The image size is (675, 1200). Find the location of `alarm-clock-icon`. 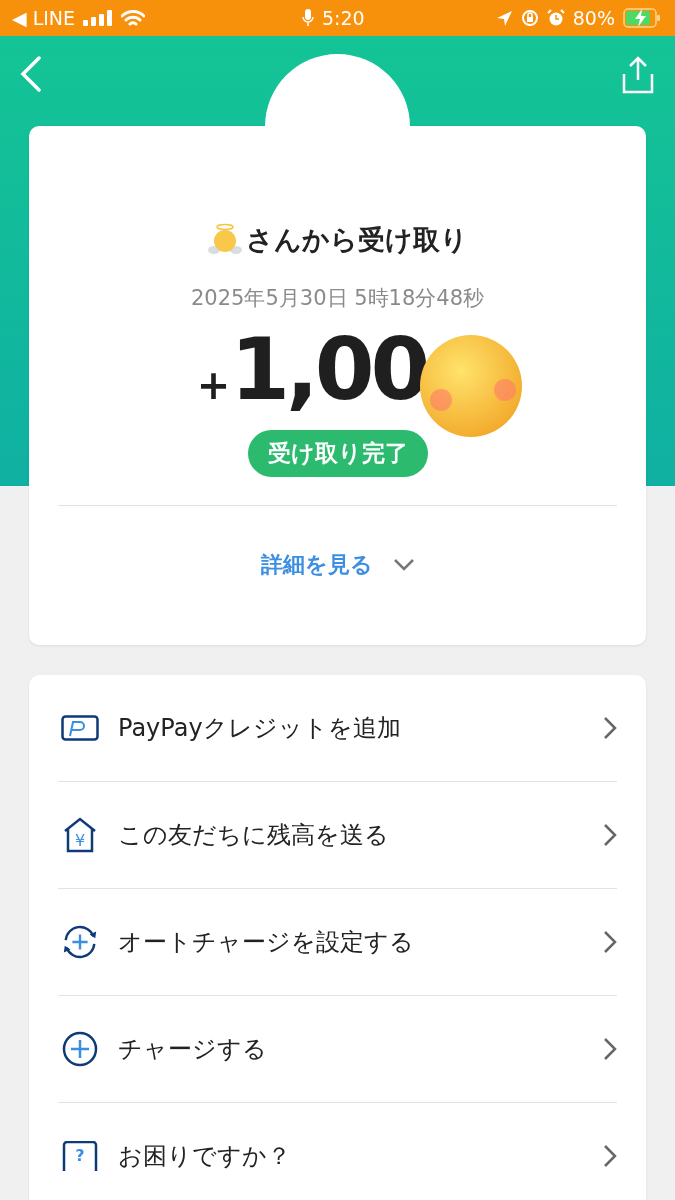

alarm-clock-icon is located at coordinates (555, 18).